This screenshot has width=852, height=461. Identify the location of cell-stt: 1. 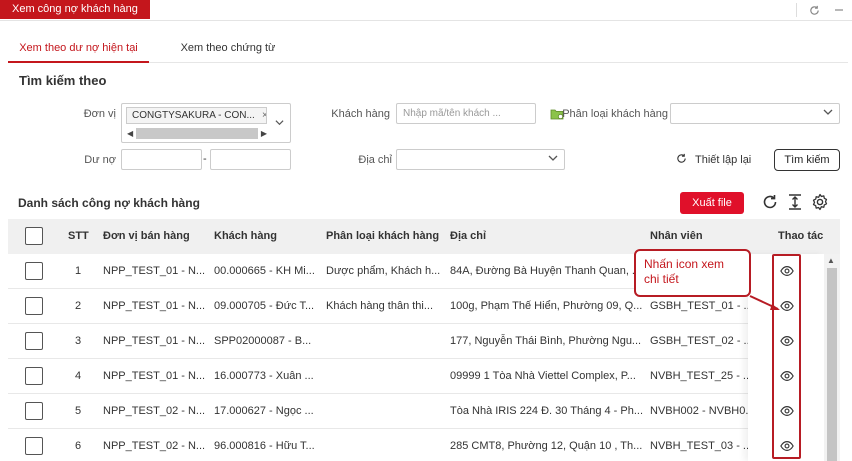
(78, 271).